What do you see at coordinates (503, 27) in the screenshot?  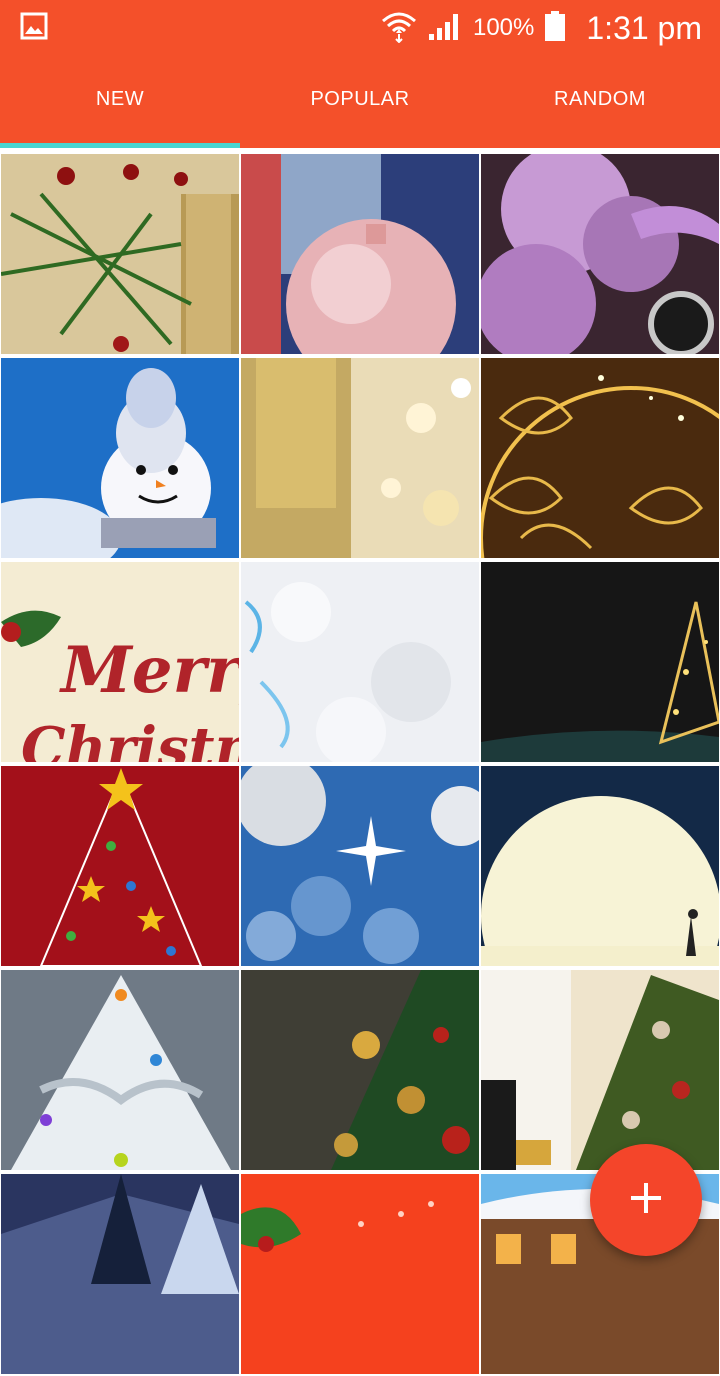 I see `battery-percent: 100%` at bounding box center [503, 27].